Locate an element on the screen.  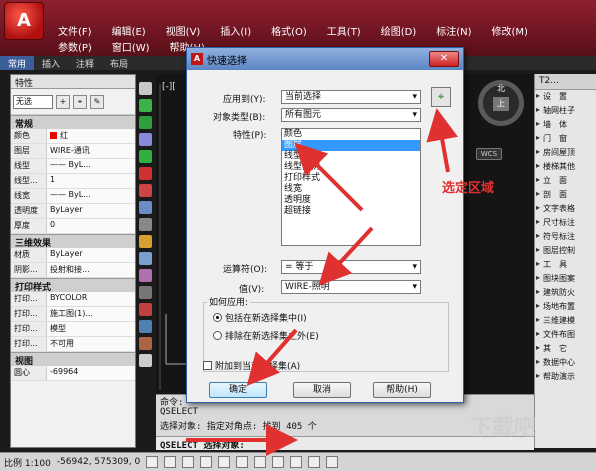
prop-row: 打印... 模型 is located at coordinates (73, 329).